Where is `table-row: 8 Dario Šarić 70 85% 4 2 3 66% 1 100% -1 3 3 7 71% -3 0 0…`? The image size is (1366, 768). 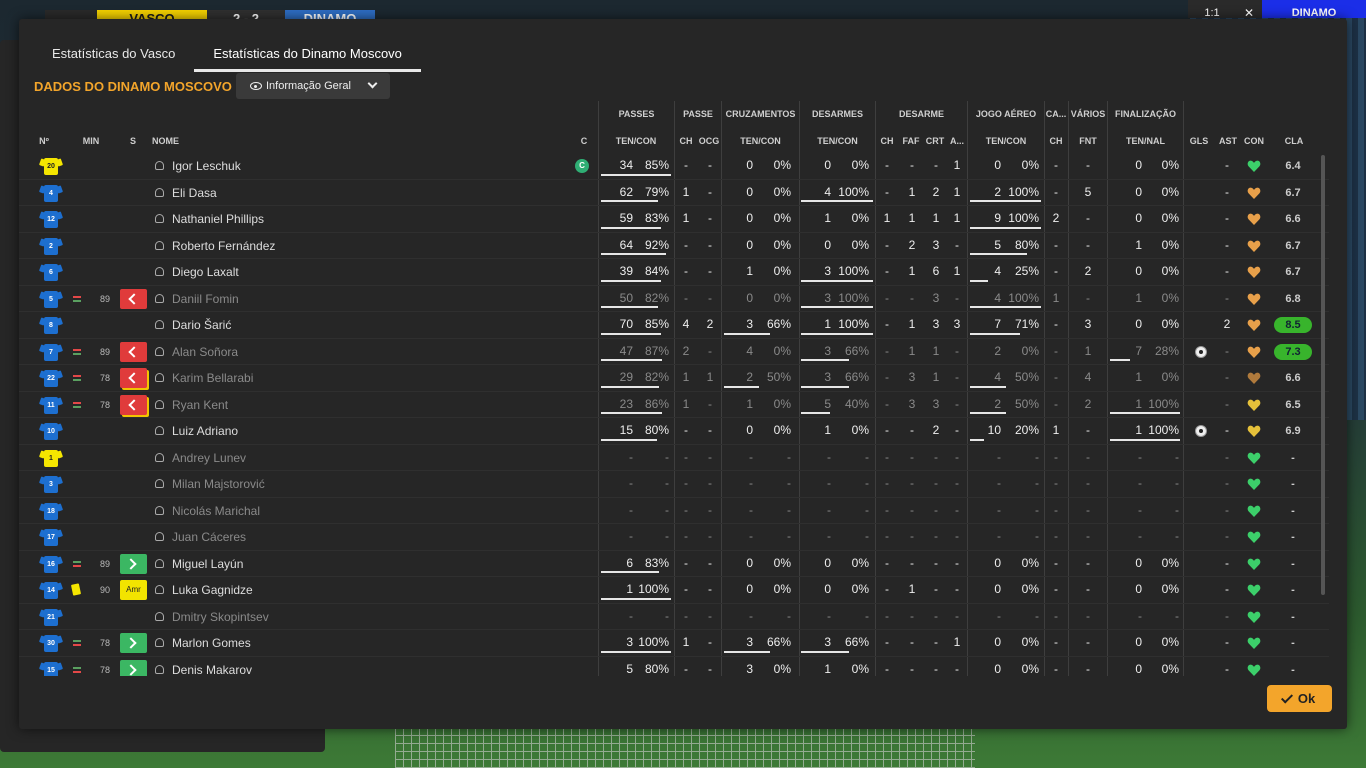
table-row: 8 Dario Šarić 70 85% 4 2 3 66% 1 100% -1 3 3 7 71% -3 0 0… is located at coordinates (674, 325).